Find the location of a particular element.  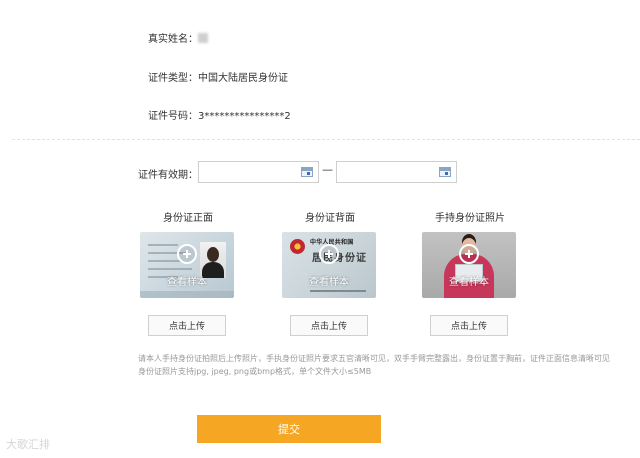

section-divider is located at coordinates (326, 139).